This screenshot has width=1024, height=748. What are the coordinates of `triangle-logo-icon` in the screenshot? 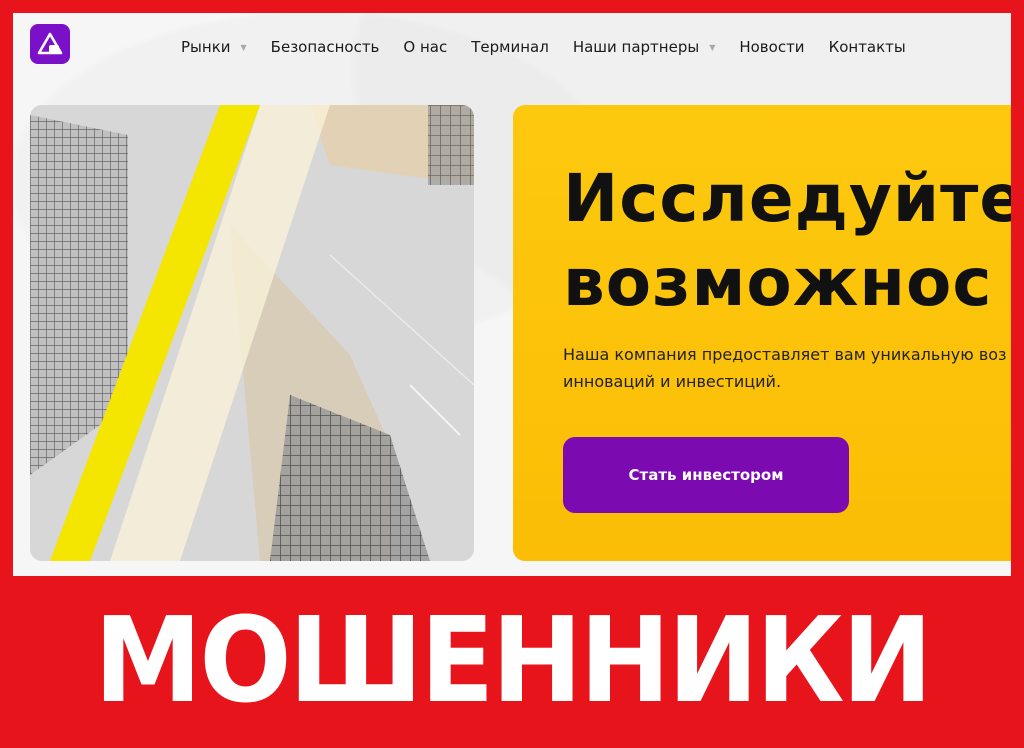 It's located at (50, 43).